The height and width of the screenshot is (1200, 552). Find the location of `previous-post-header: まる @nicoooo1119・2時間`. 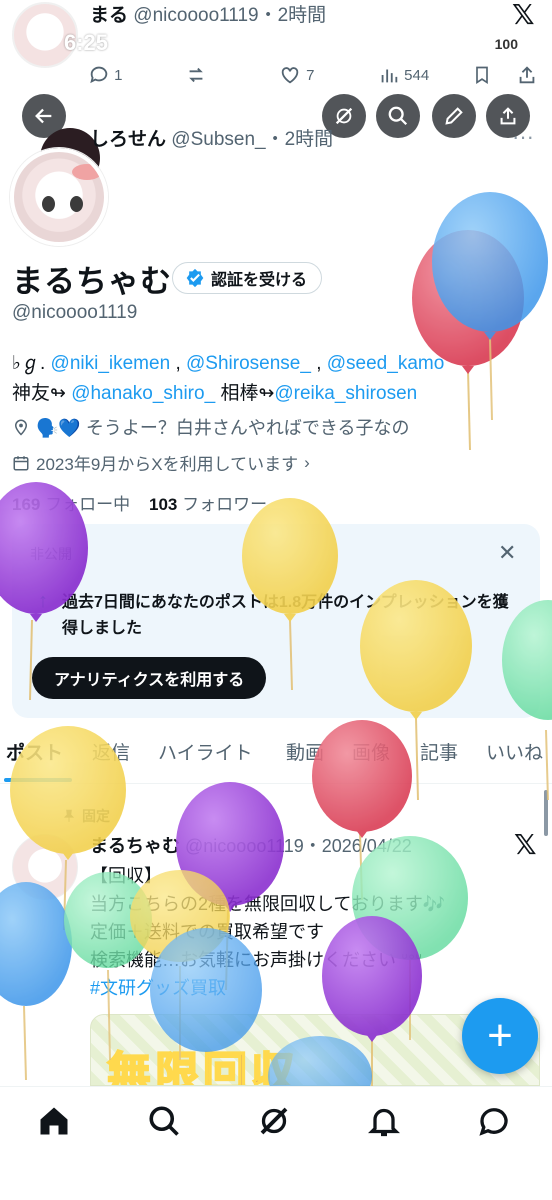

previous-post-header: まる @nicoooo1119・2時間 is located at coordinates (208, 13).